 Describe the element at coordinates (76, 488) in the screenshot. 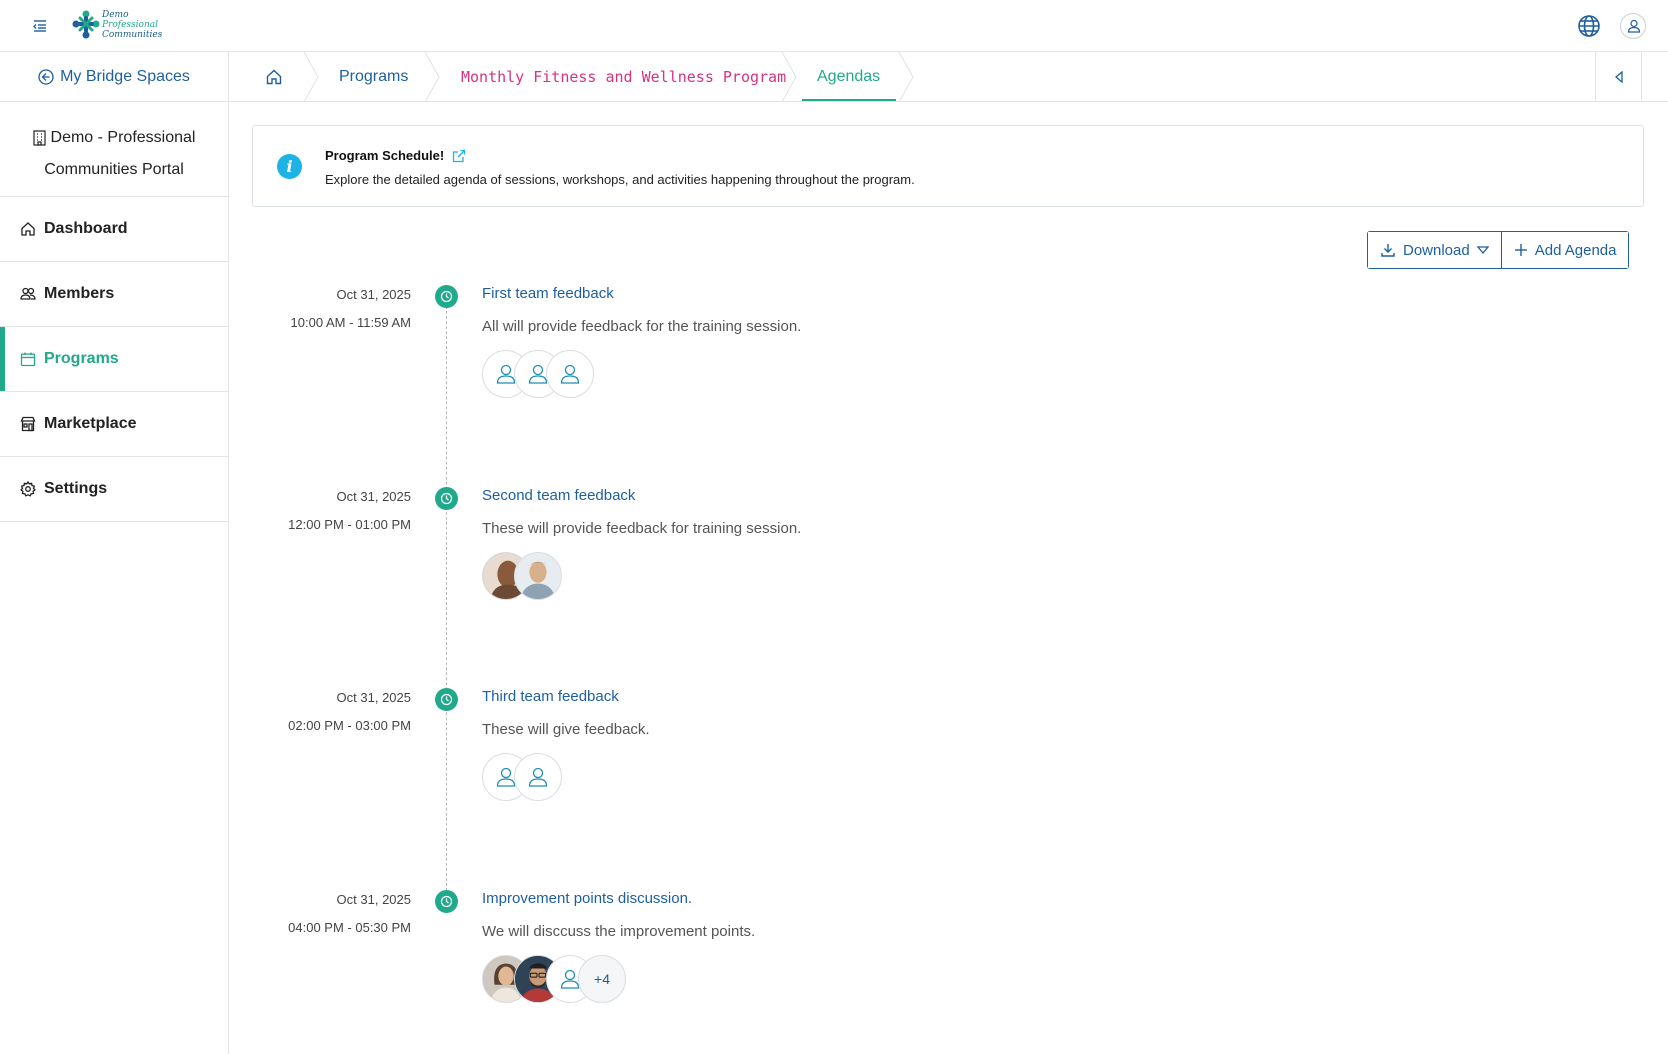

I see `sidebar-item-label: Settings` at that location.